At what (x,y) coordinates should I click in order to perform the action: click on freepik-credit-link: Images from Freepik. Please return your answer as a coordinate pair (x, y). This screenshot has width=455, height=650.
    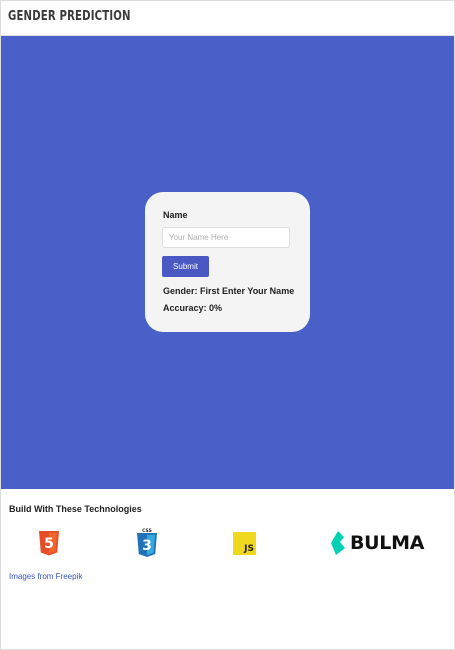
    Looking at the image, I should click on (45, 576).